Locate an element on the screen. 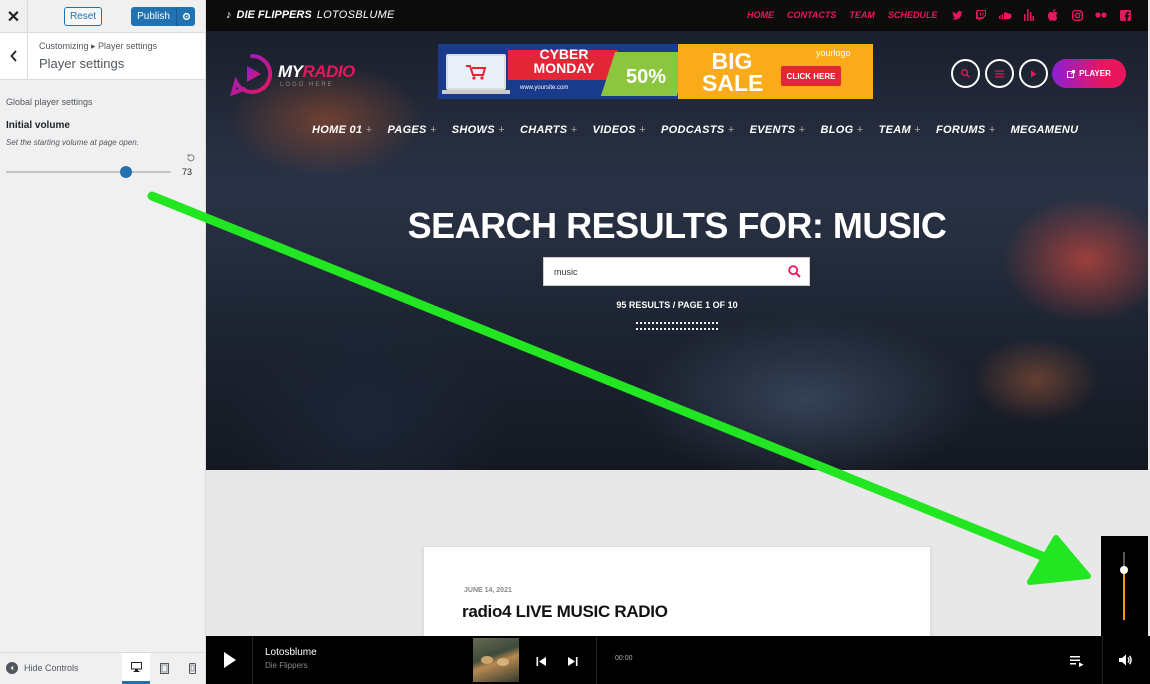 The width and height of the screenshot is (1150, 684). banner-yourlogo: yourlogo is located at coordinates (833, 53).